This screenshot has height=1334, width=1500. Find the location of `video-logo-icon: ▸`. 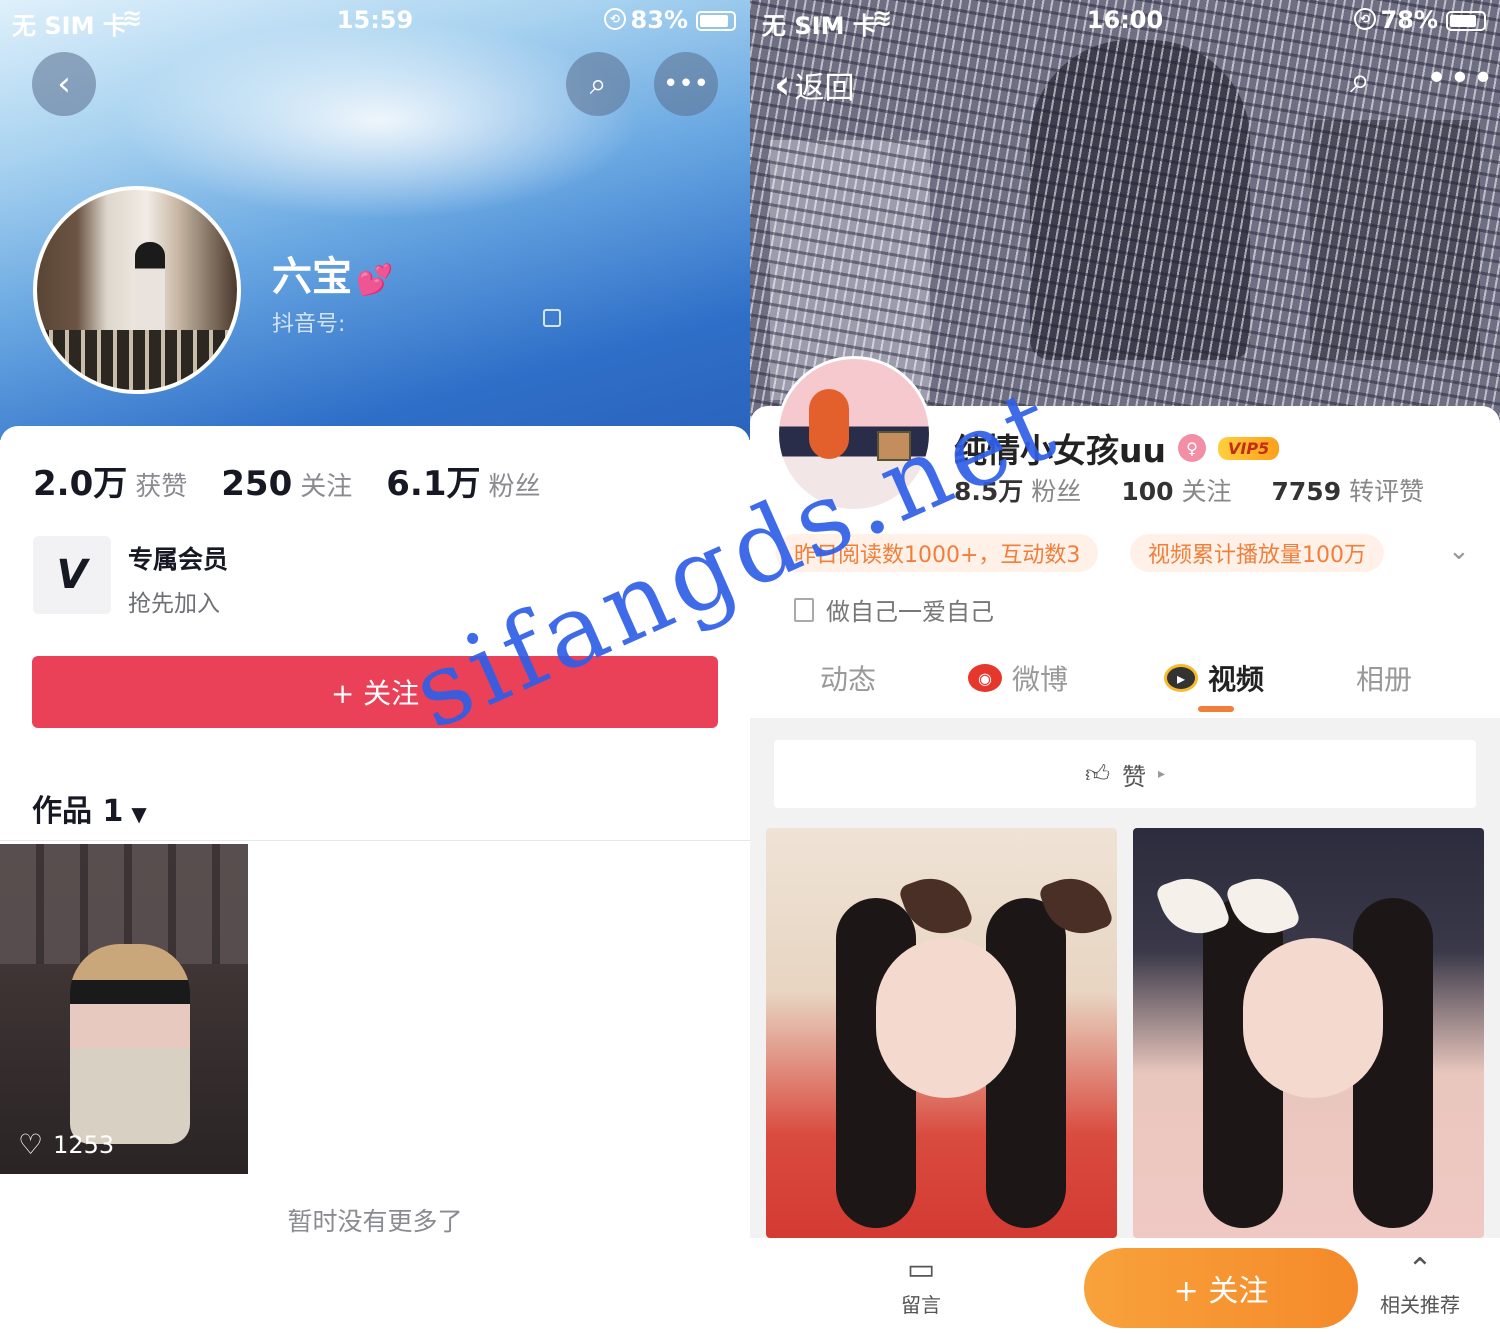

video-logo-icon: ▸ is located at coordinates (1181, 678).